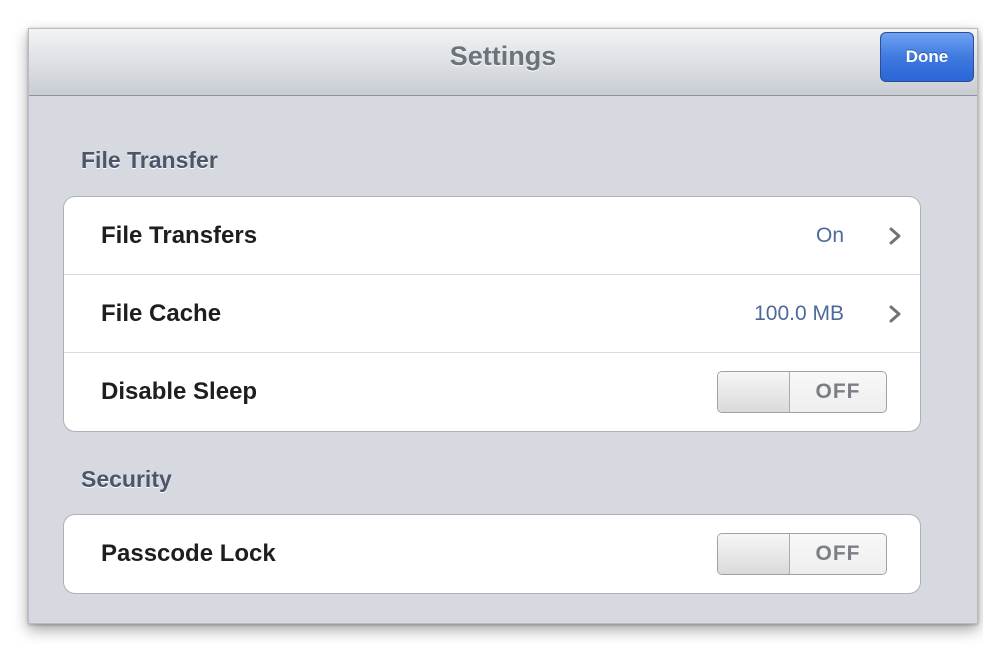 Image resolution: width=983 pixels, height=655 pixels. I want to click on row-disable-sleep: Disable Sleep OFF, so click(492, 392).